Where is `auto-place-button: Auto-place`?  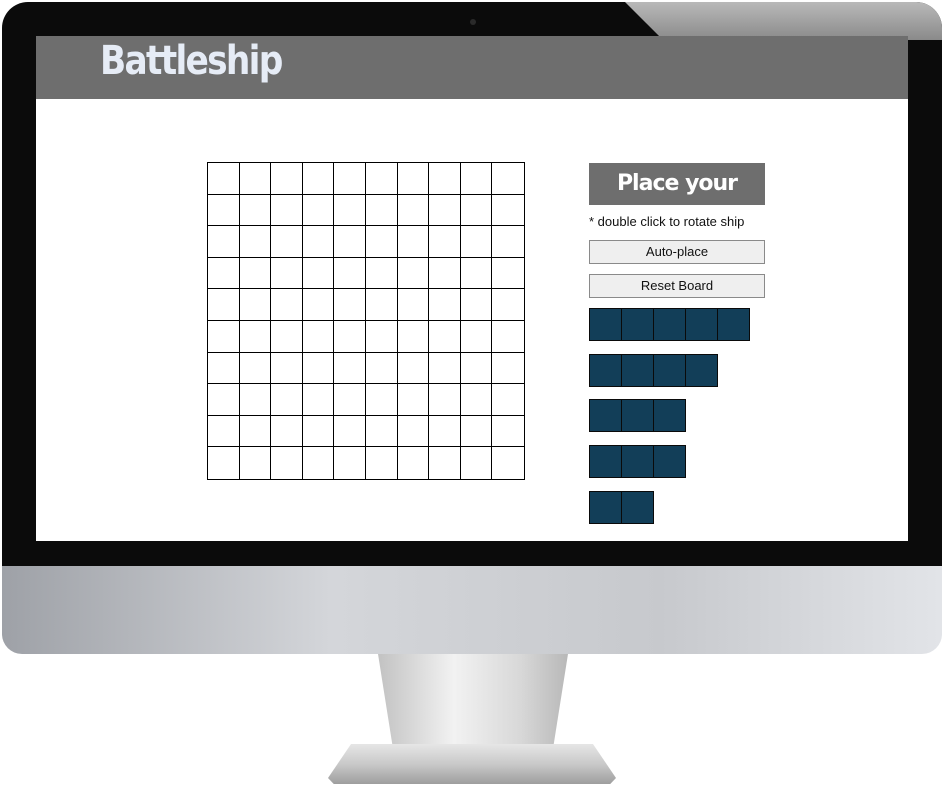
auto-place-button: Auto-place is located at coordinates (677, 252).